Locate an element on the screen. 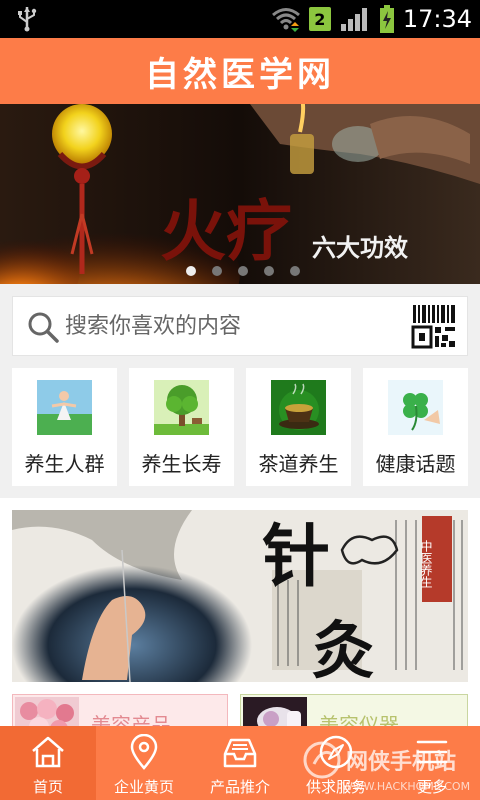 The image size is (480, 800). category-tile-tea: 茶道养生 is located at coordinates (298, 427).